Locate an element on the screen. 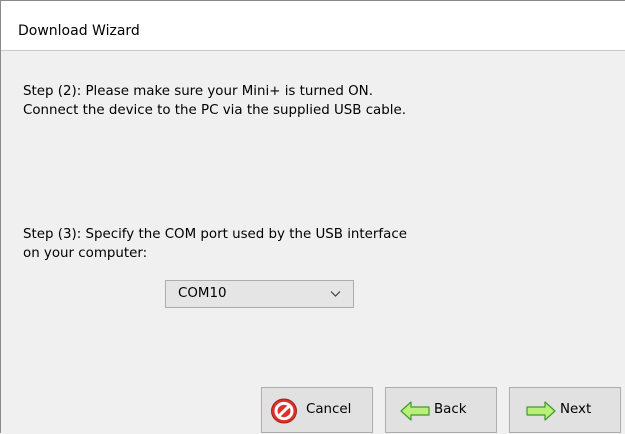 The image size is (625, 434). back-button-label: Back is located at coordinates (450, 409).